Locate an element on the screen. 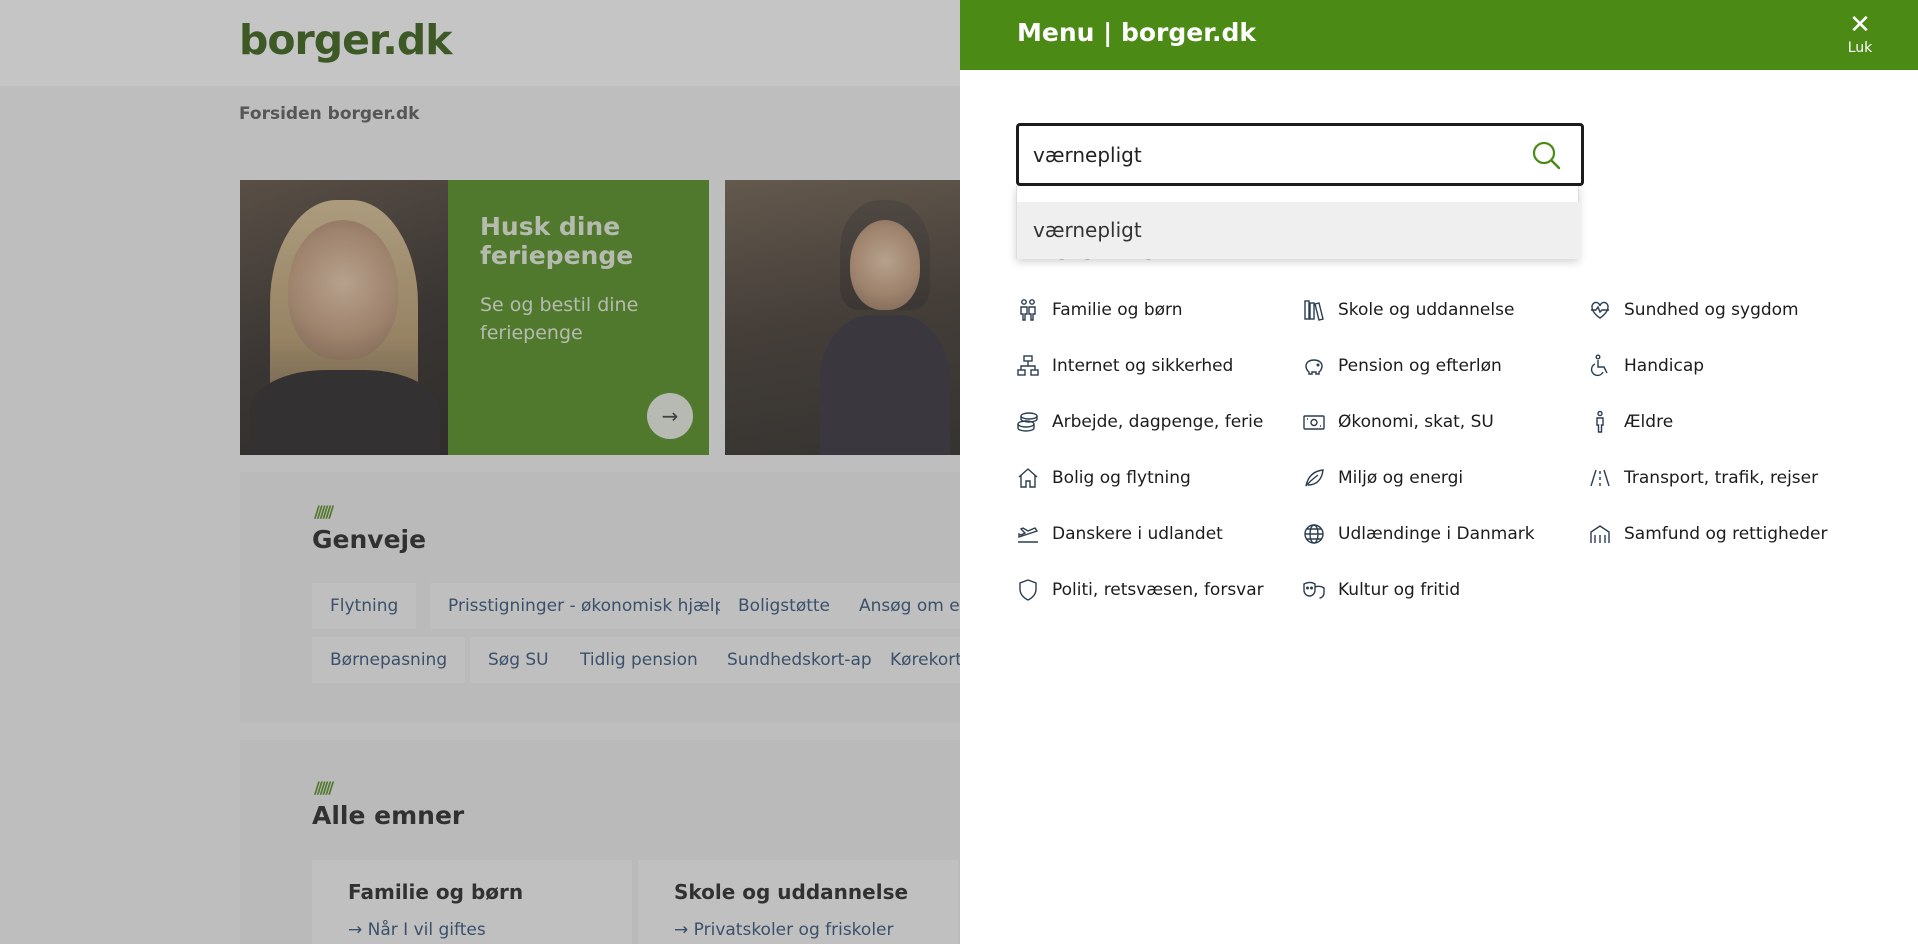  topic-label: Økonomi, skat, SU is located at coordinates (1416, 422).